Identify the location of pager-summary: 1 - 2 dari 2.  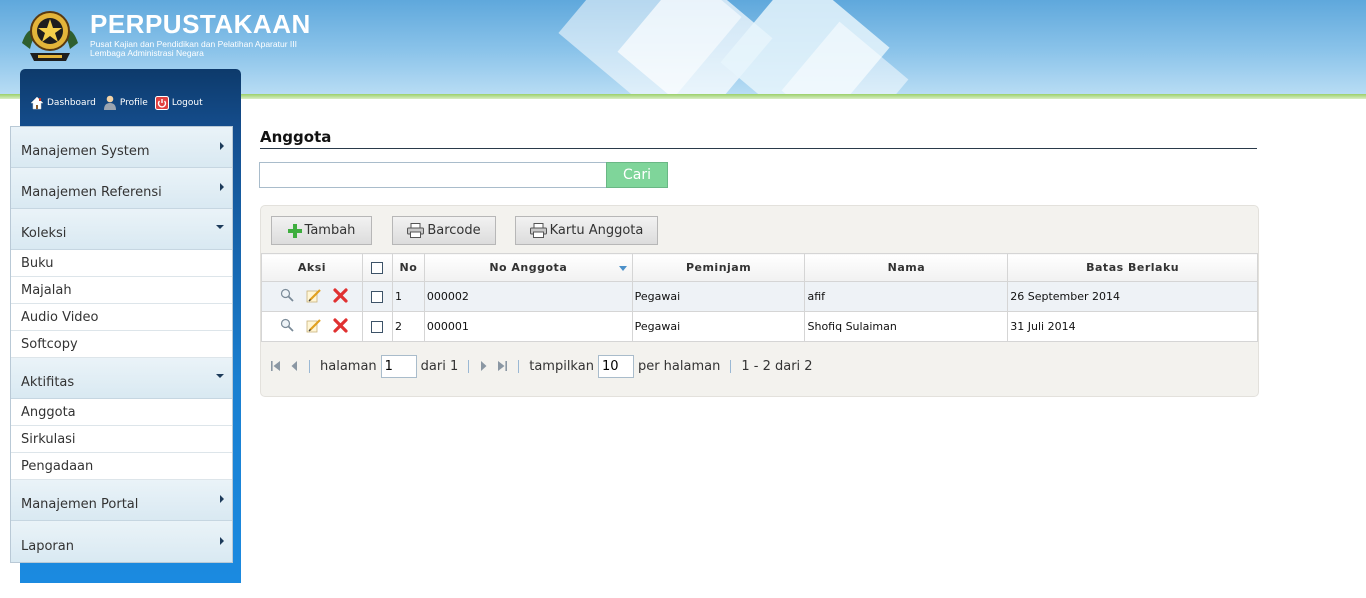
(777, 366).